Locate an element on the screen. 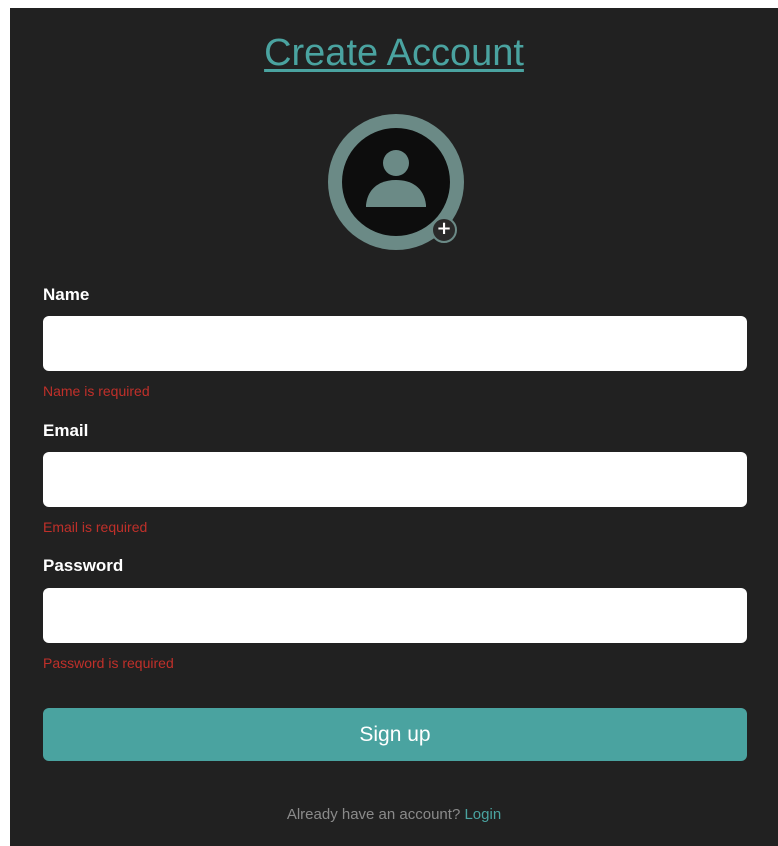 This screenshot has width=778, height=846. password-label: Password is located at coordinates (83, 565).